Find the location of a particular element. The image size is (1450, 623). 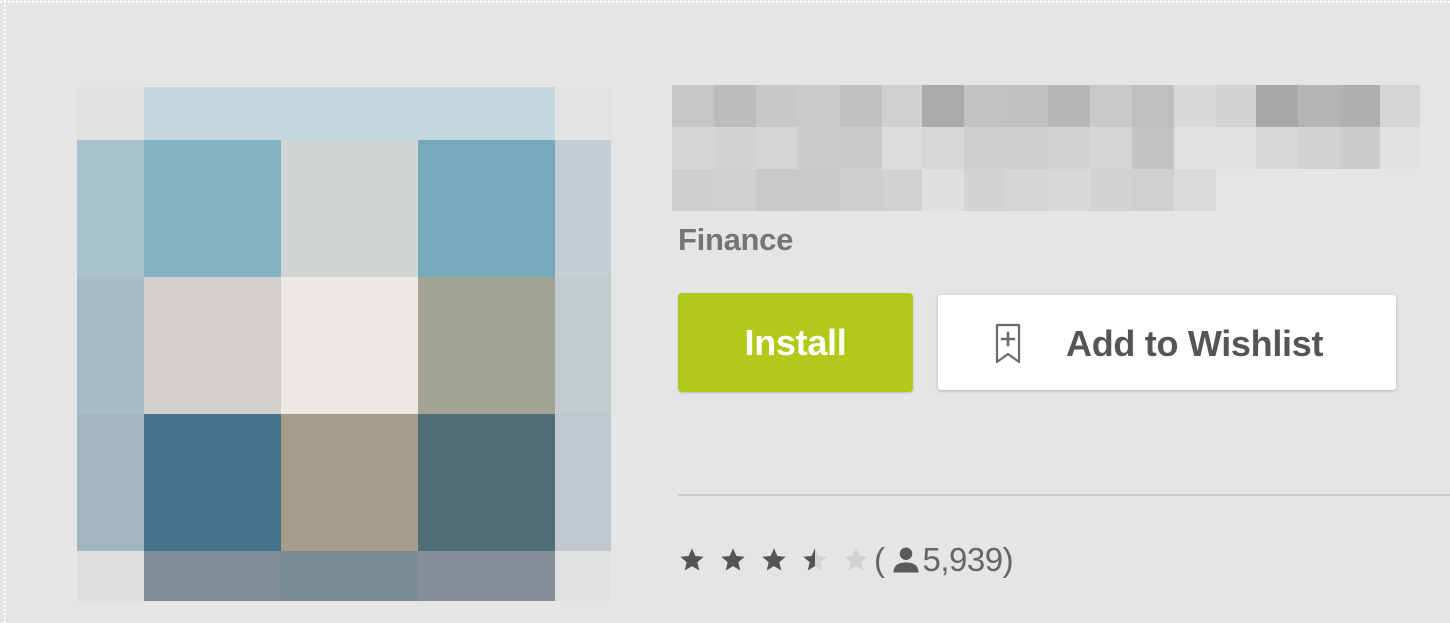

rating-count-value: 5,939 is located at coordinates (963, 559).